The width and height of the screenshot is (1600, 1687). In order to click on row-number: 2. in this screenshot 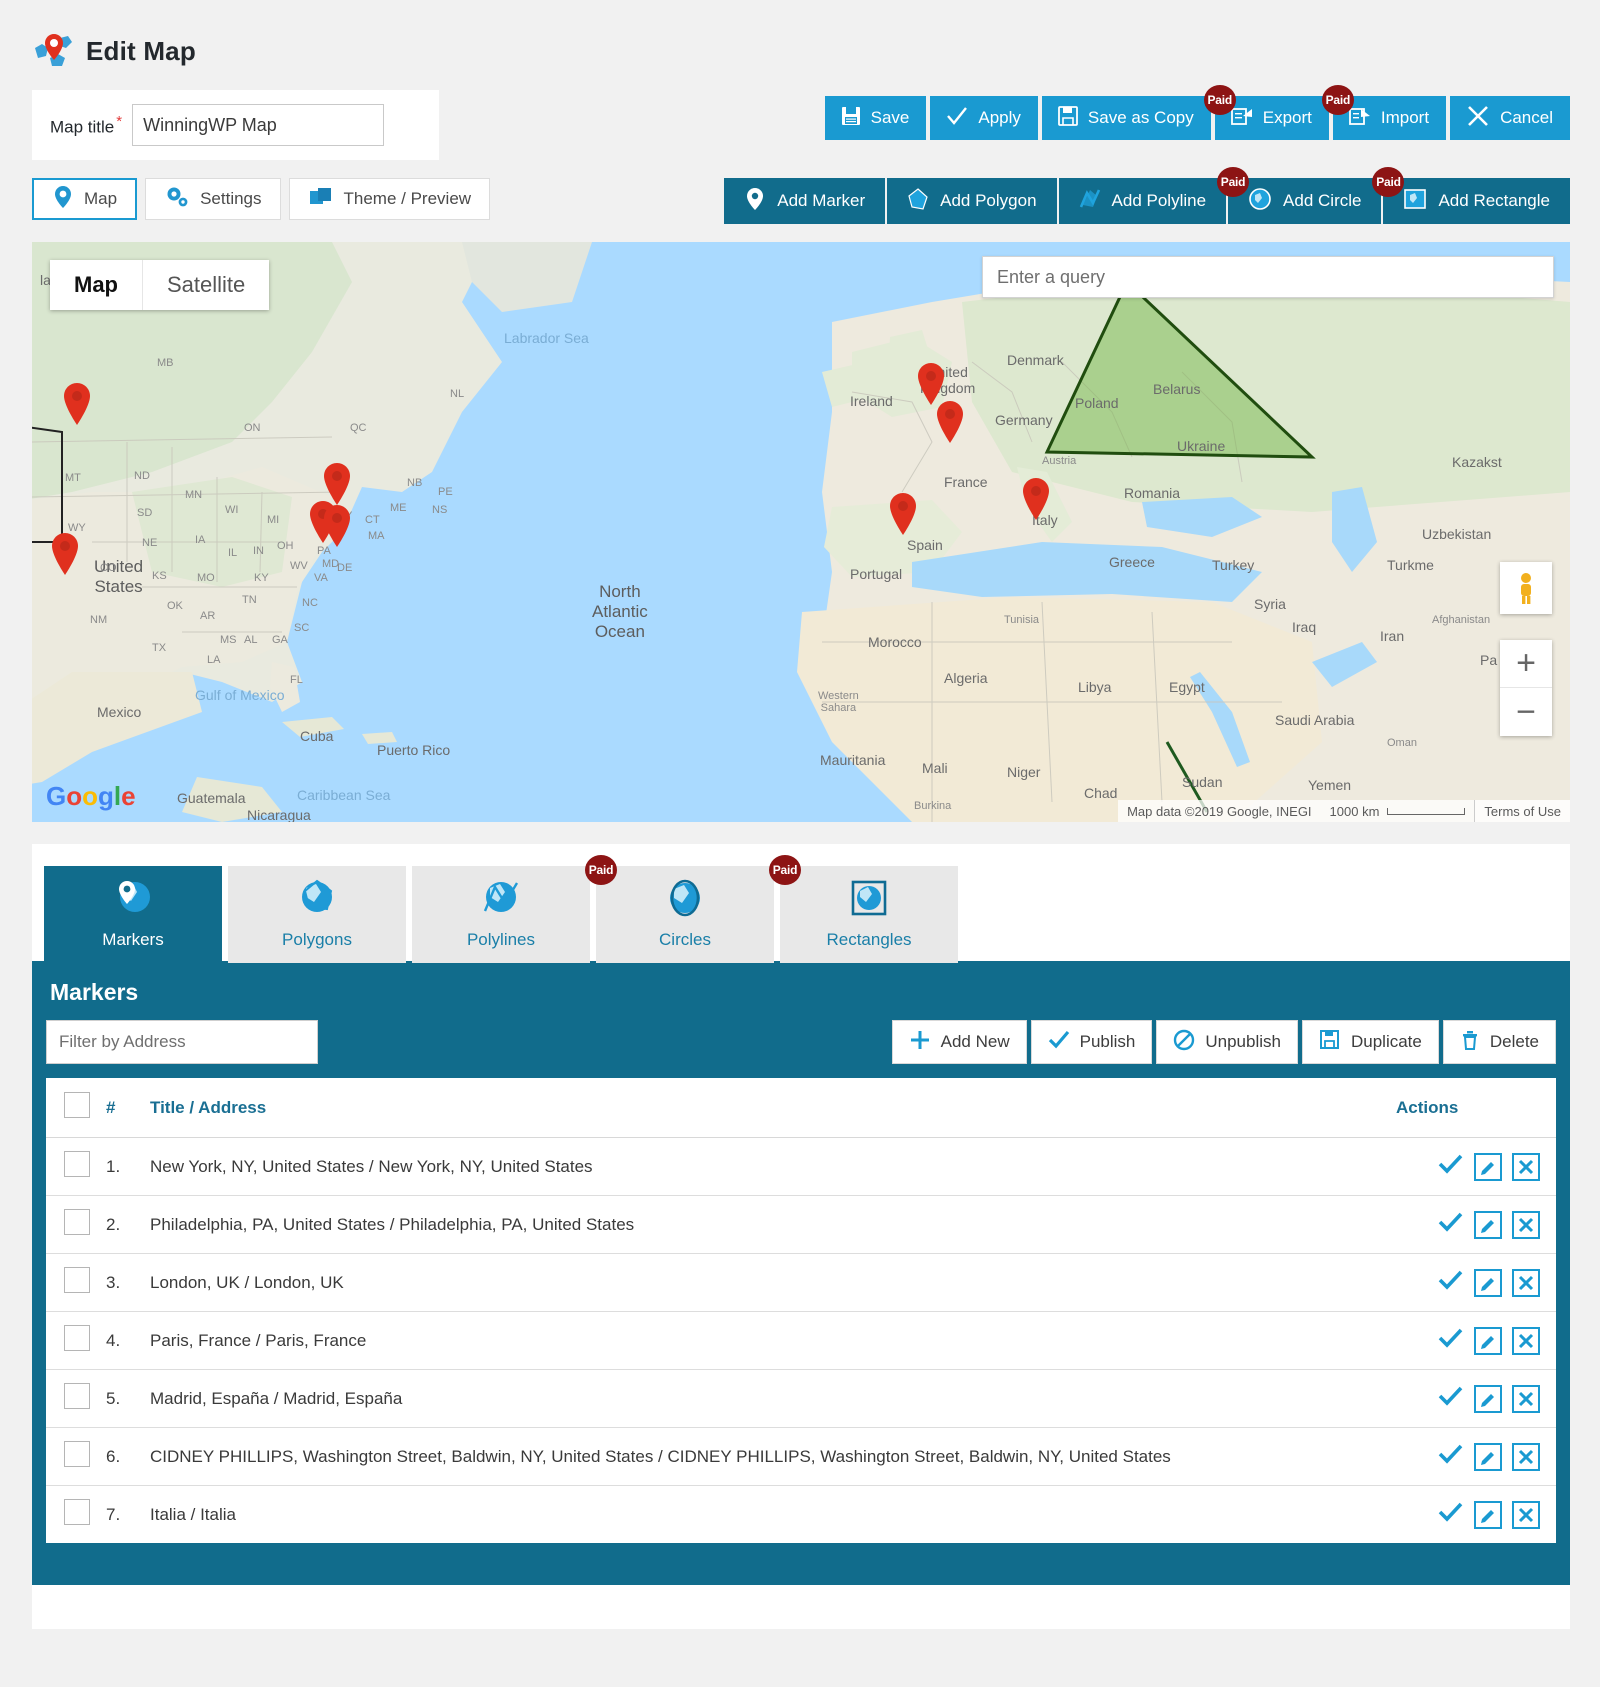, I will do `click(128, 1224)`.